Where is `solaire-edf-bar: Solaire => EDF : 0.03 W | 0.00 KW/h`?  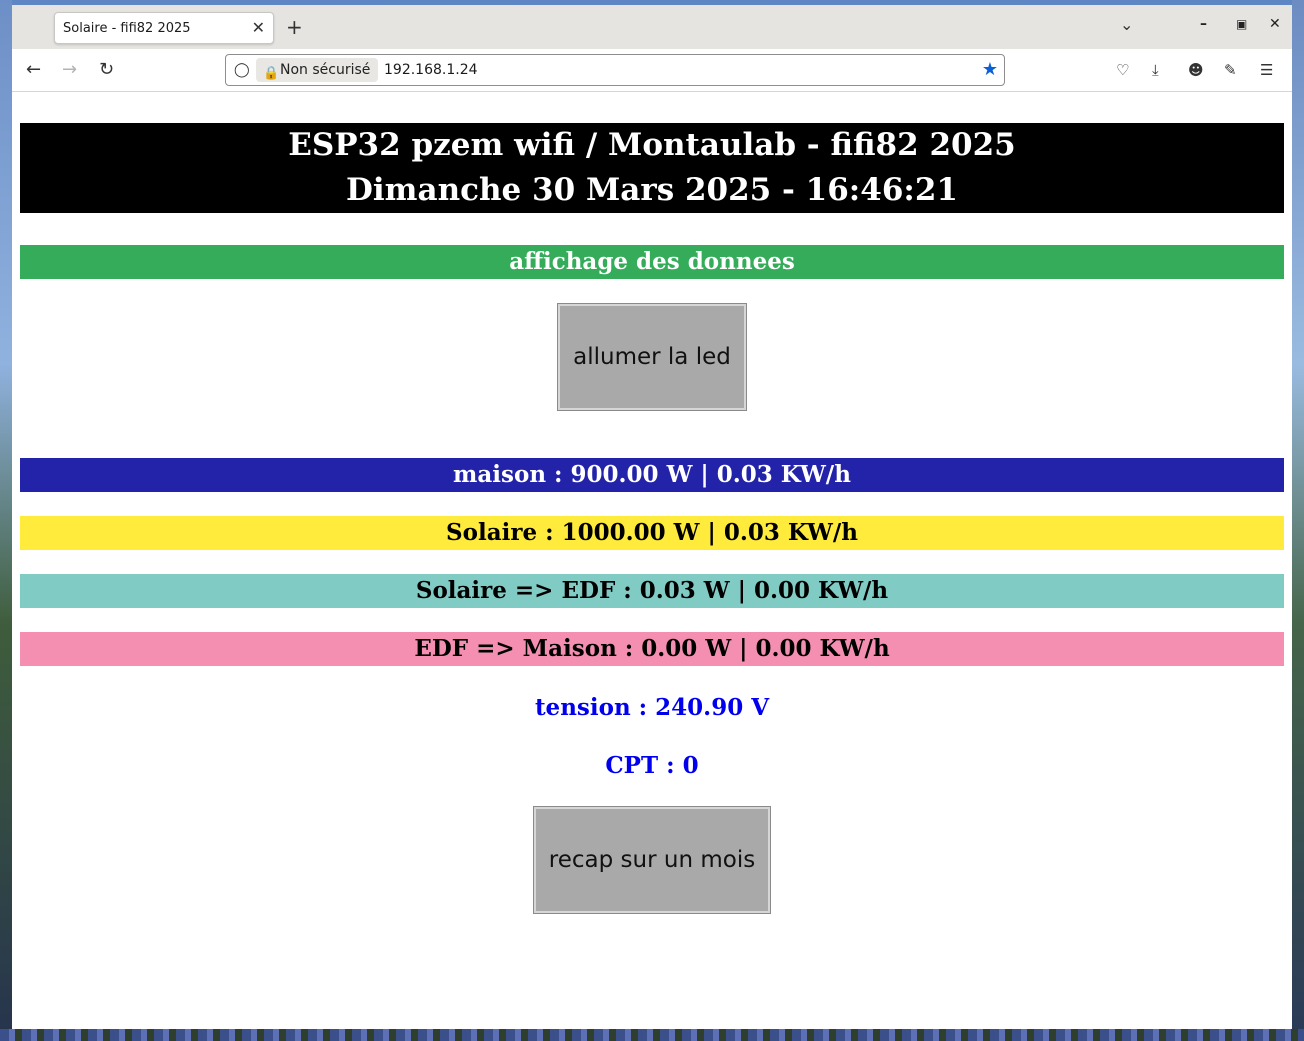
solaire-edf-bar: Solaire => EDF : 0.03 W | 0.00 KW/h is located at coordinates (652, 591).